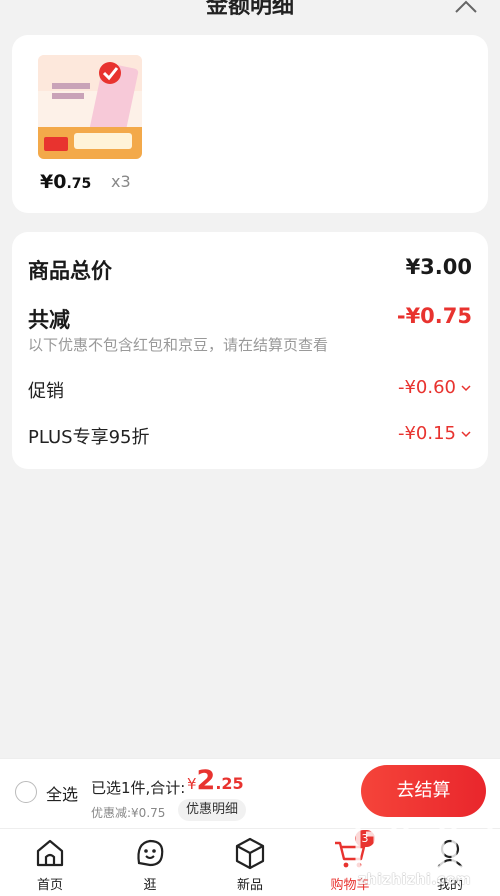 This screenshot has height=896, width=500. What do you see at coordinates (438, 267) in the screenshot?
I see `total-value: ¥3.00` at bounding box center [438, 267].